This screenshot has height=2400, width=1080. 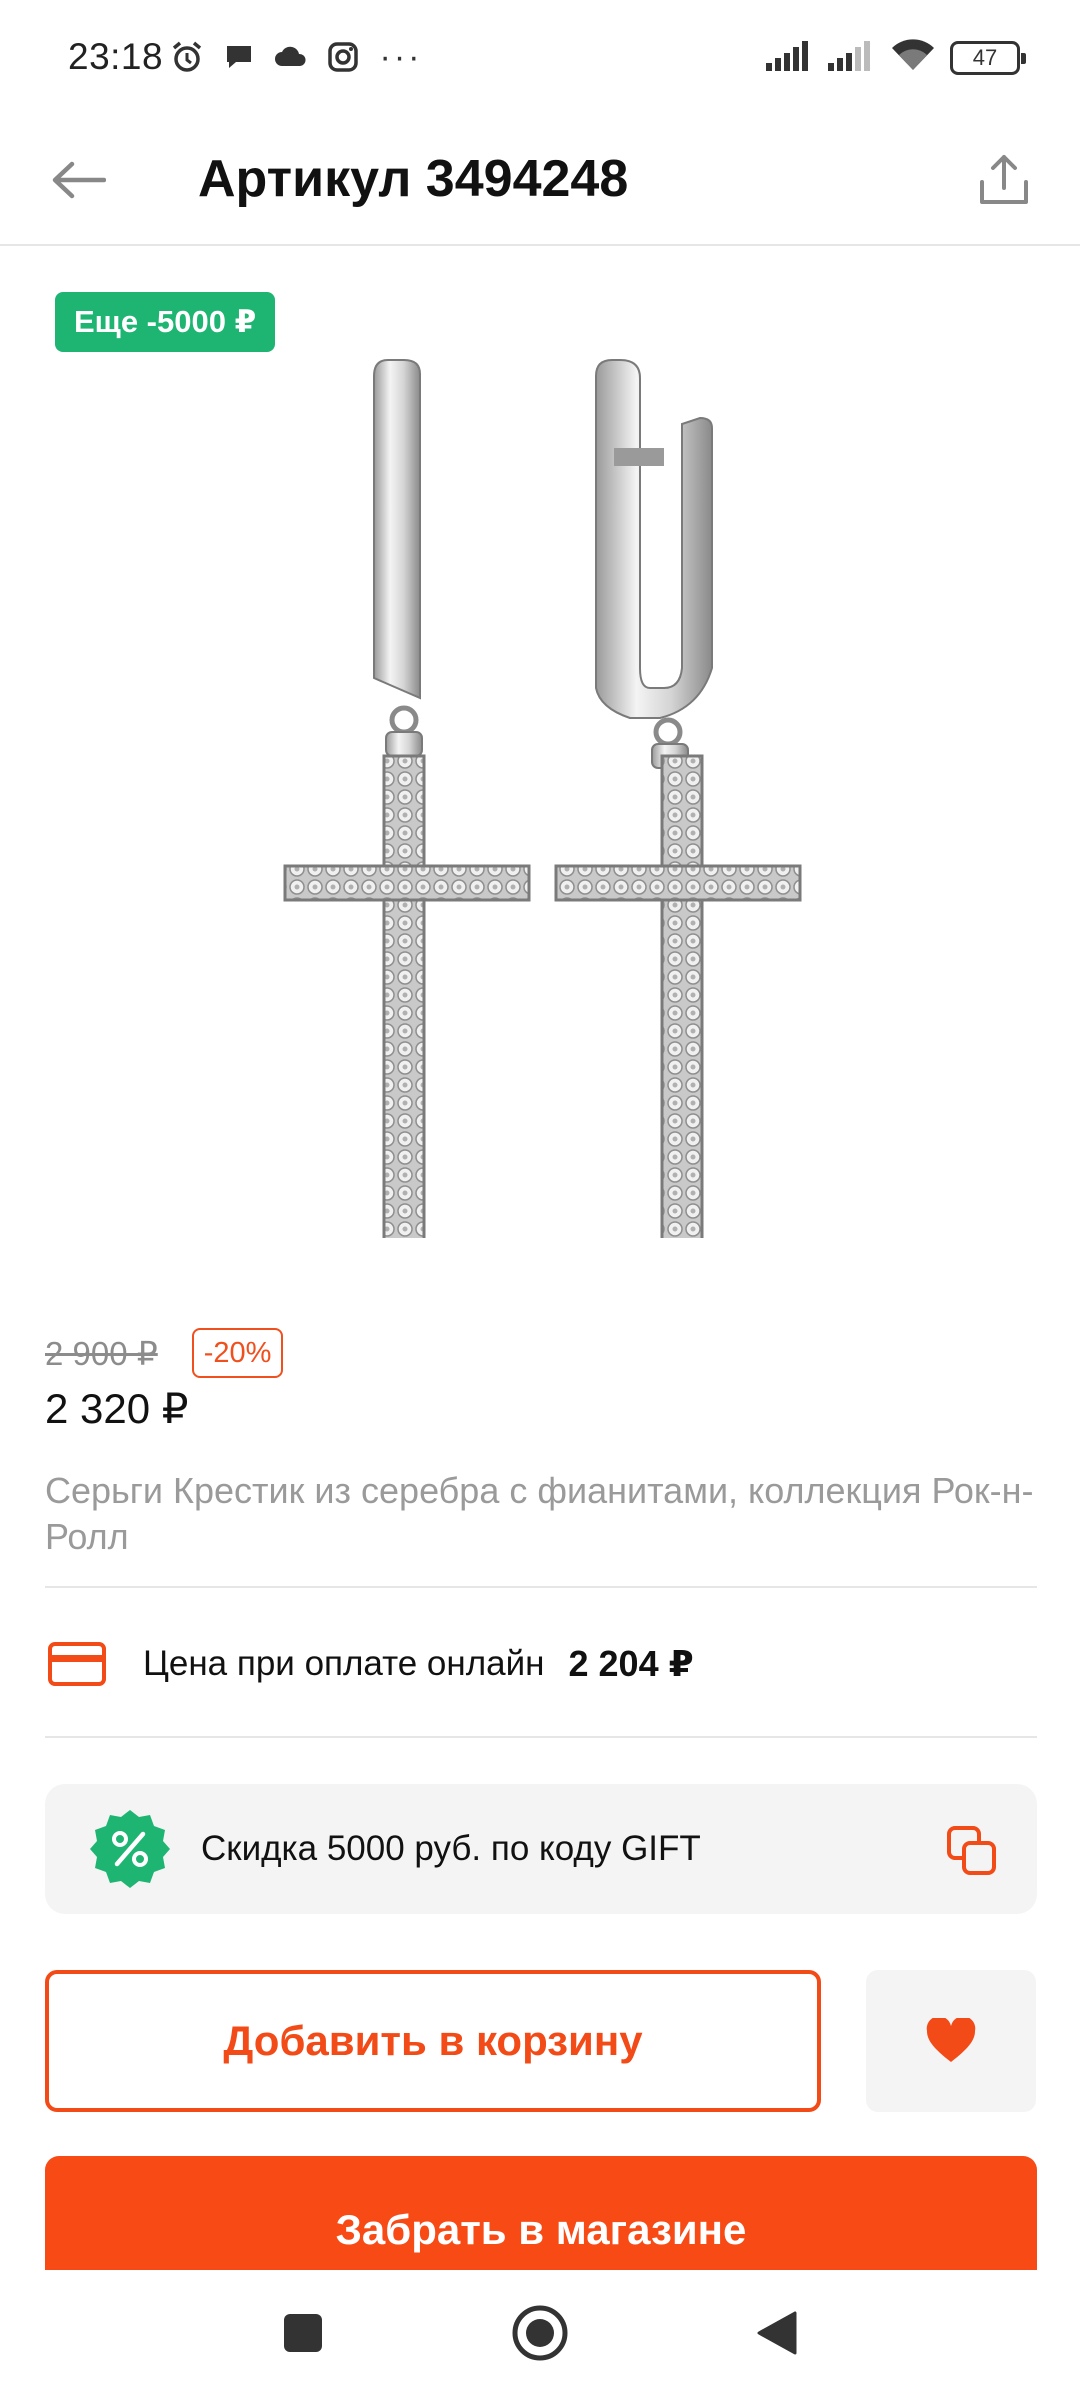 What do you see at coordinates (913, 57) in the screenshot?
I see `wifi-icon` at bounding box center [913, 57].